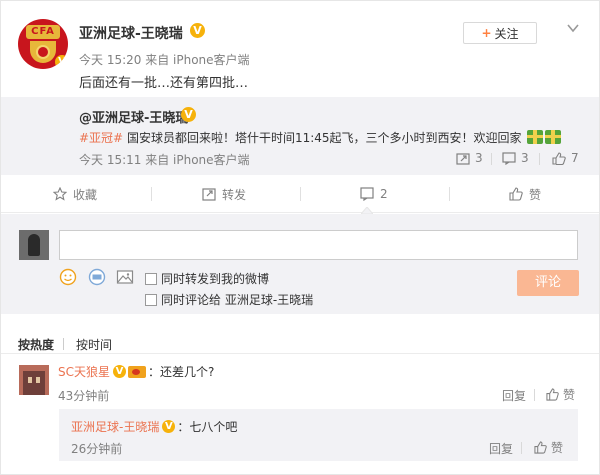  I want to click on crest-ball-icon, so click(43, 52).